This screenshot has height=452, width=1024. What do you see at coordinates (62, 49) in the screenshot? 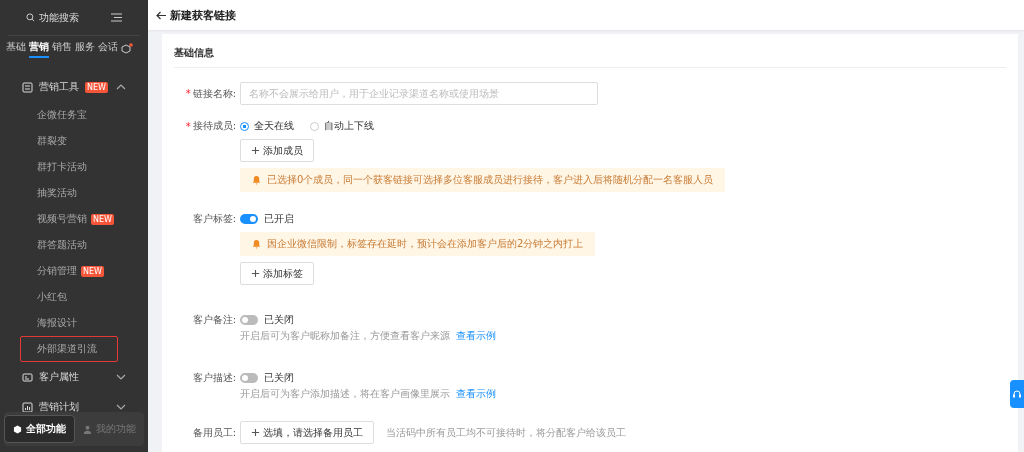
I see `category-tab: 销售` at bounding box center [62, 49].